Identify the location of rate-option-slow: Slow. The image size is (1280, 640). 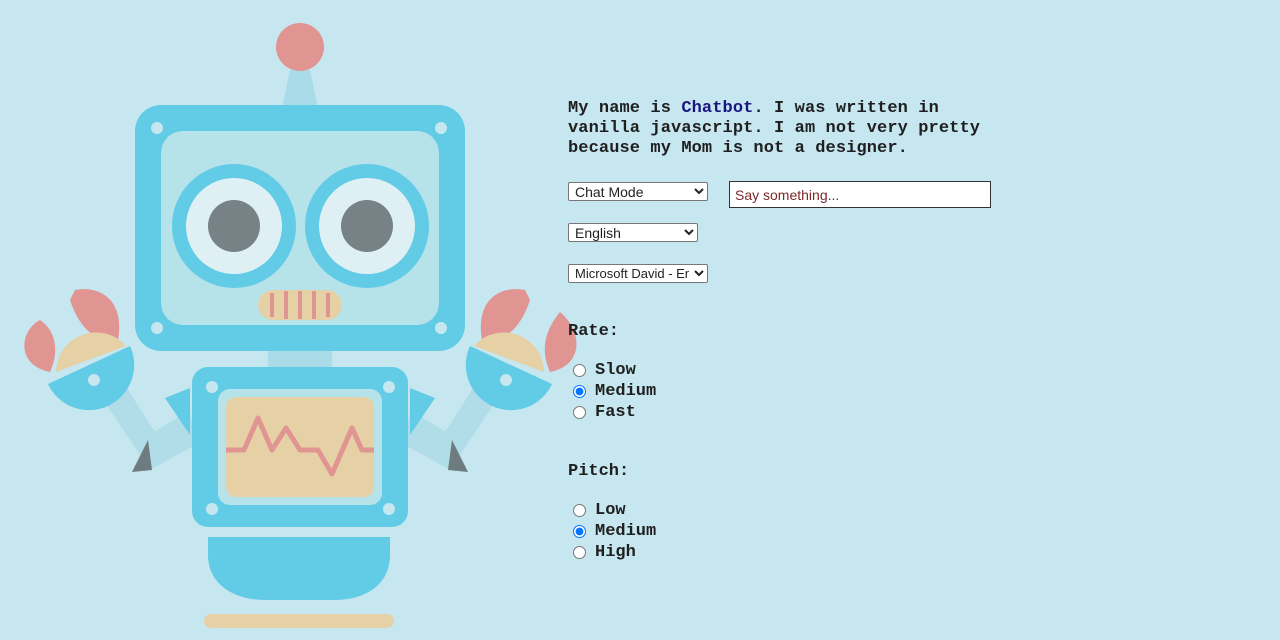
(604, 370).